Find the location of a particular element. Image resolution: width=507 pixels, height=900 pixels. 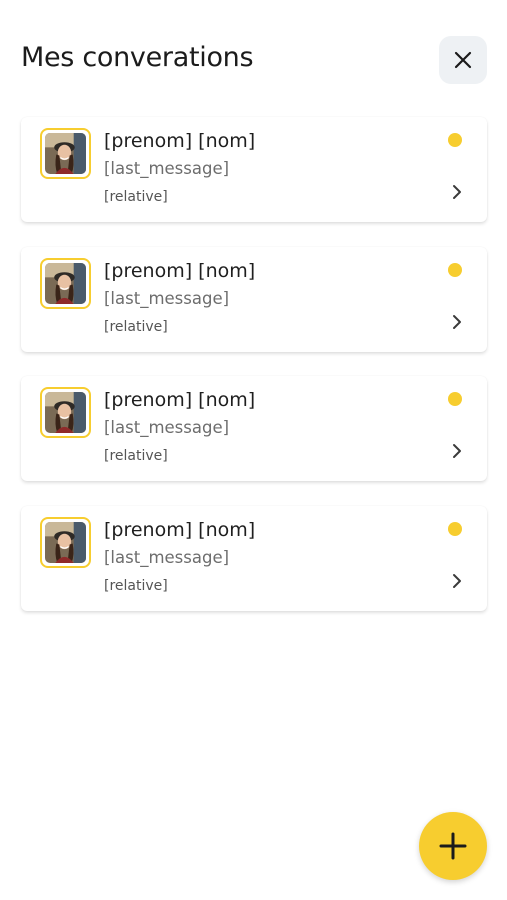

plus-icon is located at coordinates (453, 846).